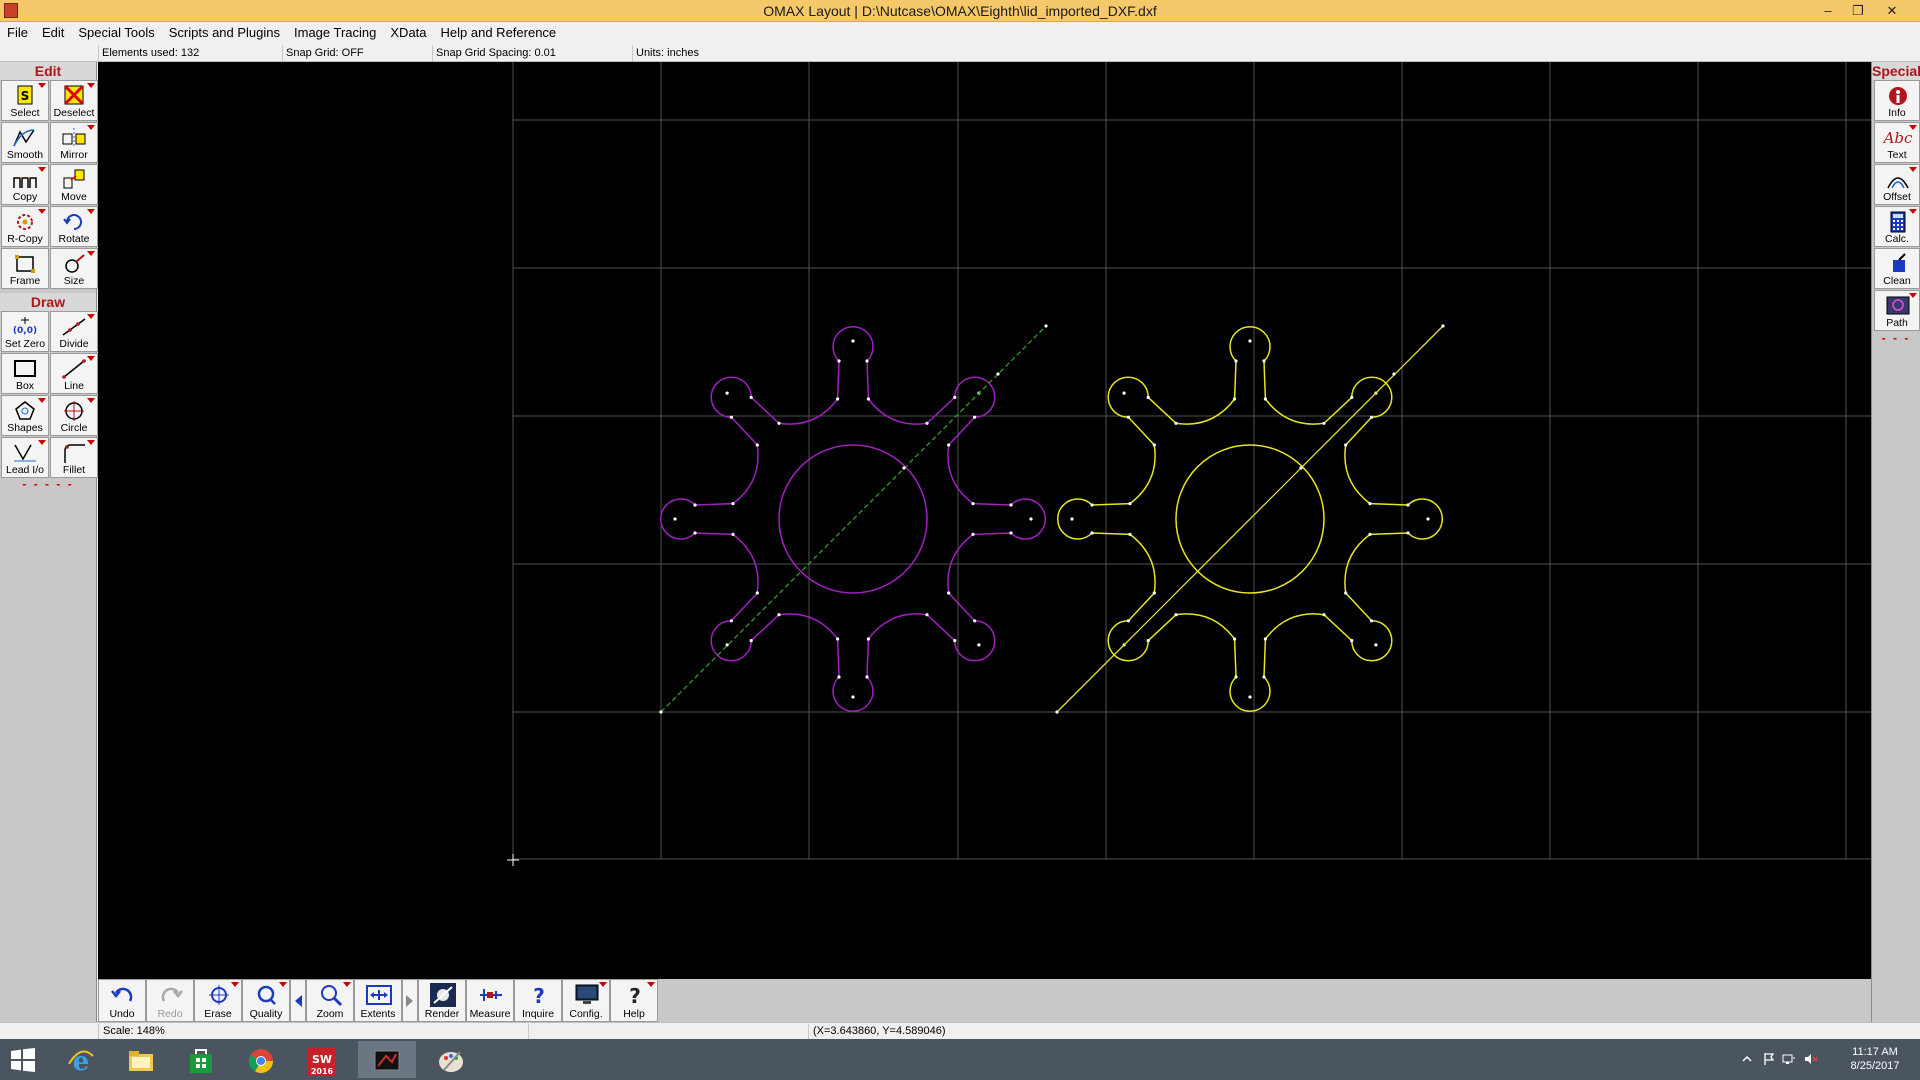 This screenshot has width=1920, height=1080. I want to click on taskbar-omax-layout, so click(387, 1059).